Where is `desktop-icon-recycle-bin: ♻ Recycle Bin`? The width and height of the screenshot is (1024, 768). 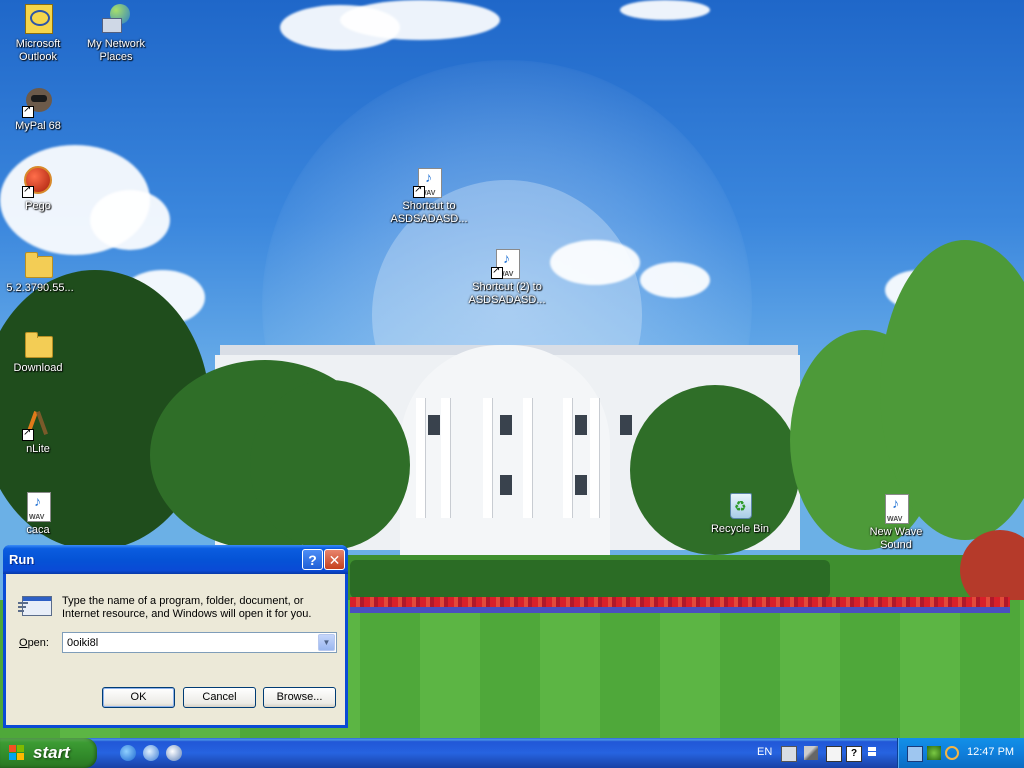
desktop-icon-recycle-bin: ♻ Recycle Bin is located at coordinates (740, 512).